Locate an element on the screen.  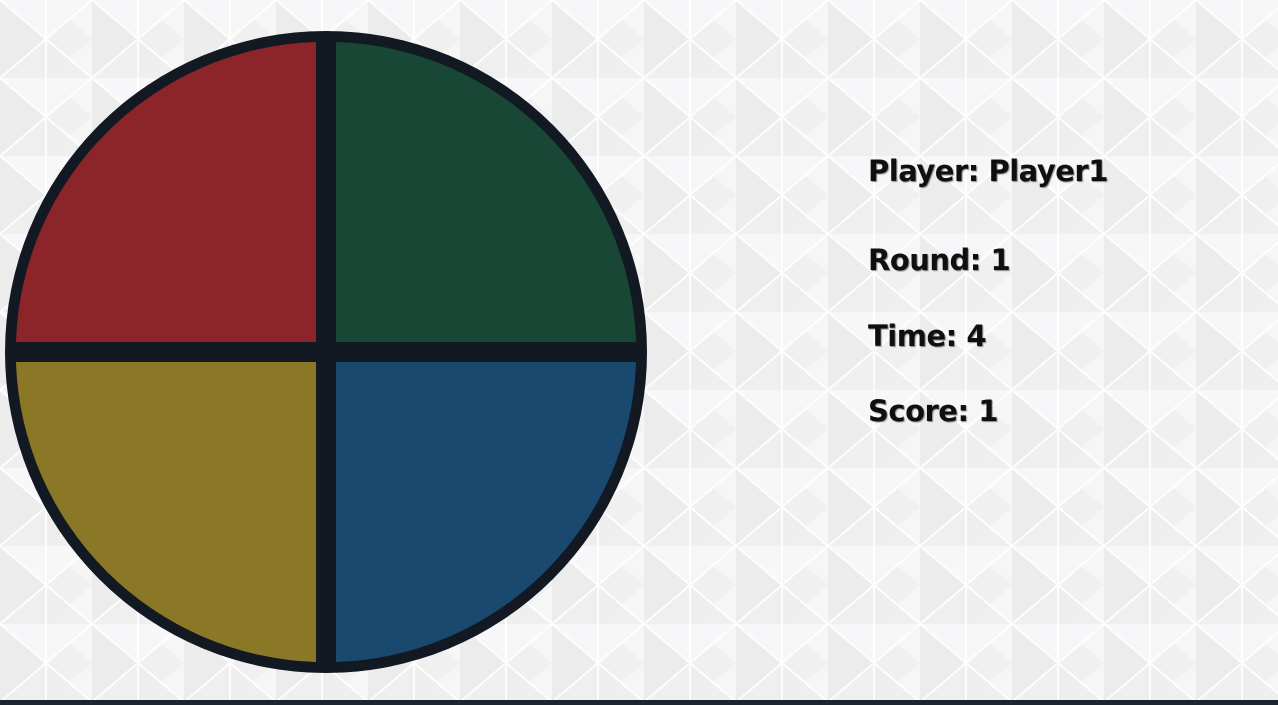
time-label: Time: is located at coordinates (912, 336).